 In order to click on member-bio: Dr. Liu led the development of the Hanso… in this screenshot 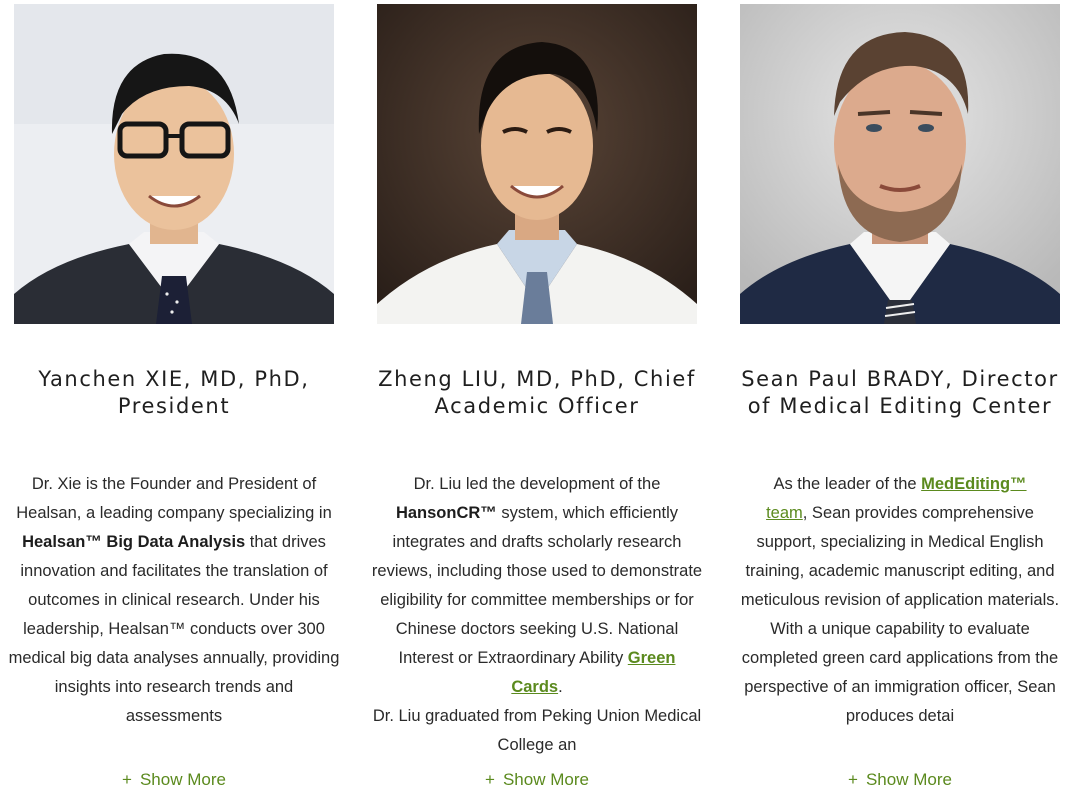, I will do `click(537, 614)`.